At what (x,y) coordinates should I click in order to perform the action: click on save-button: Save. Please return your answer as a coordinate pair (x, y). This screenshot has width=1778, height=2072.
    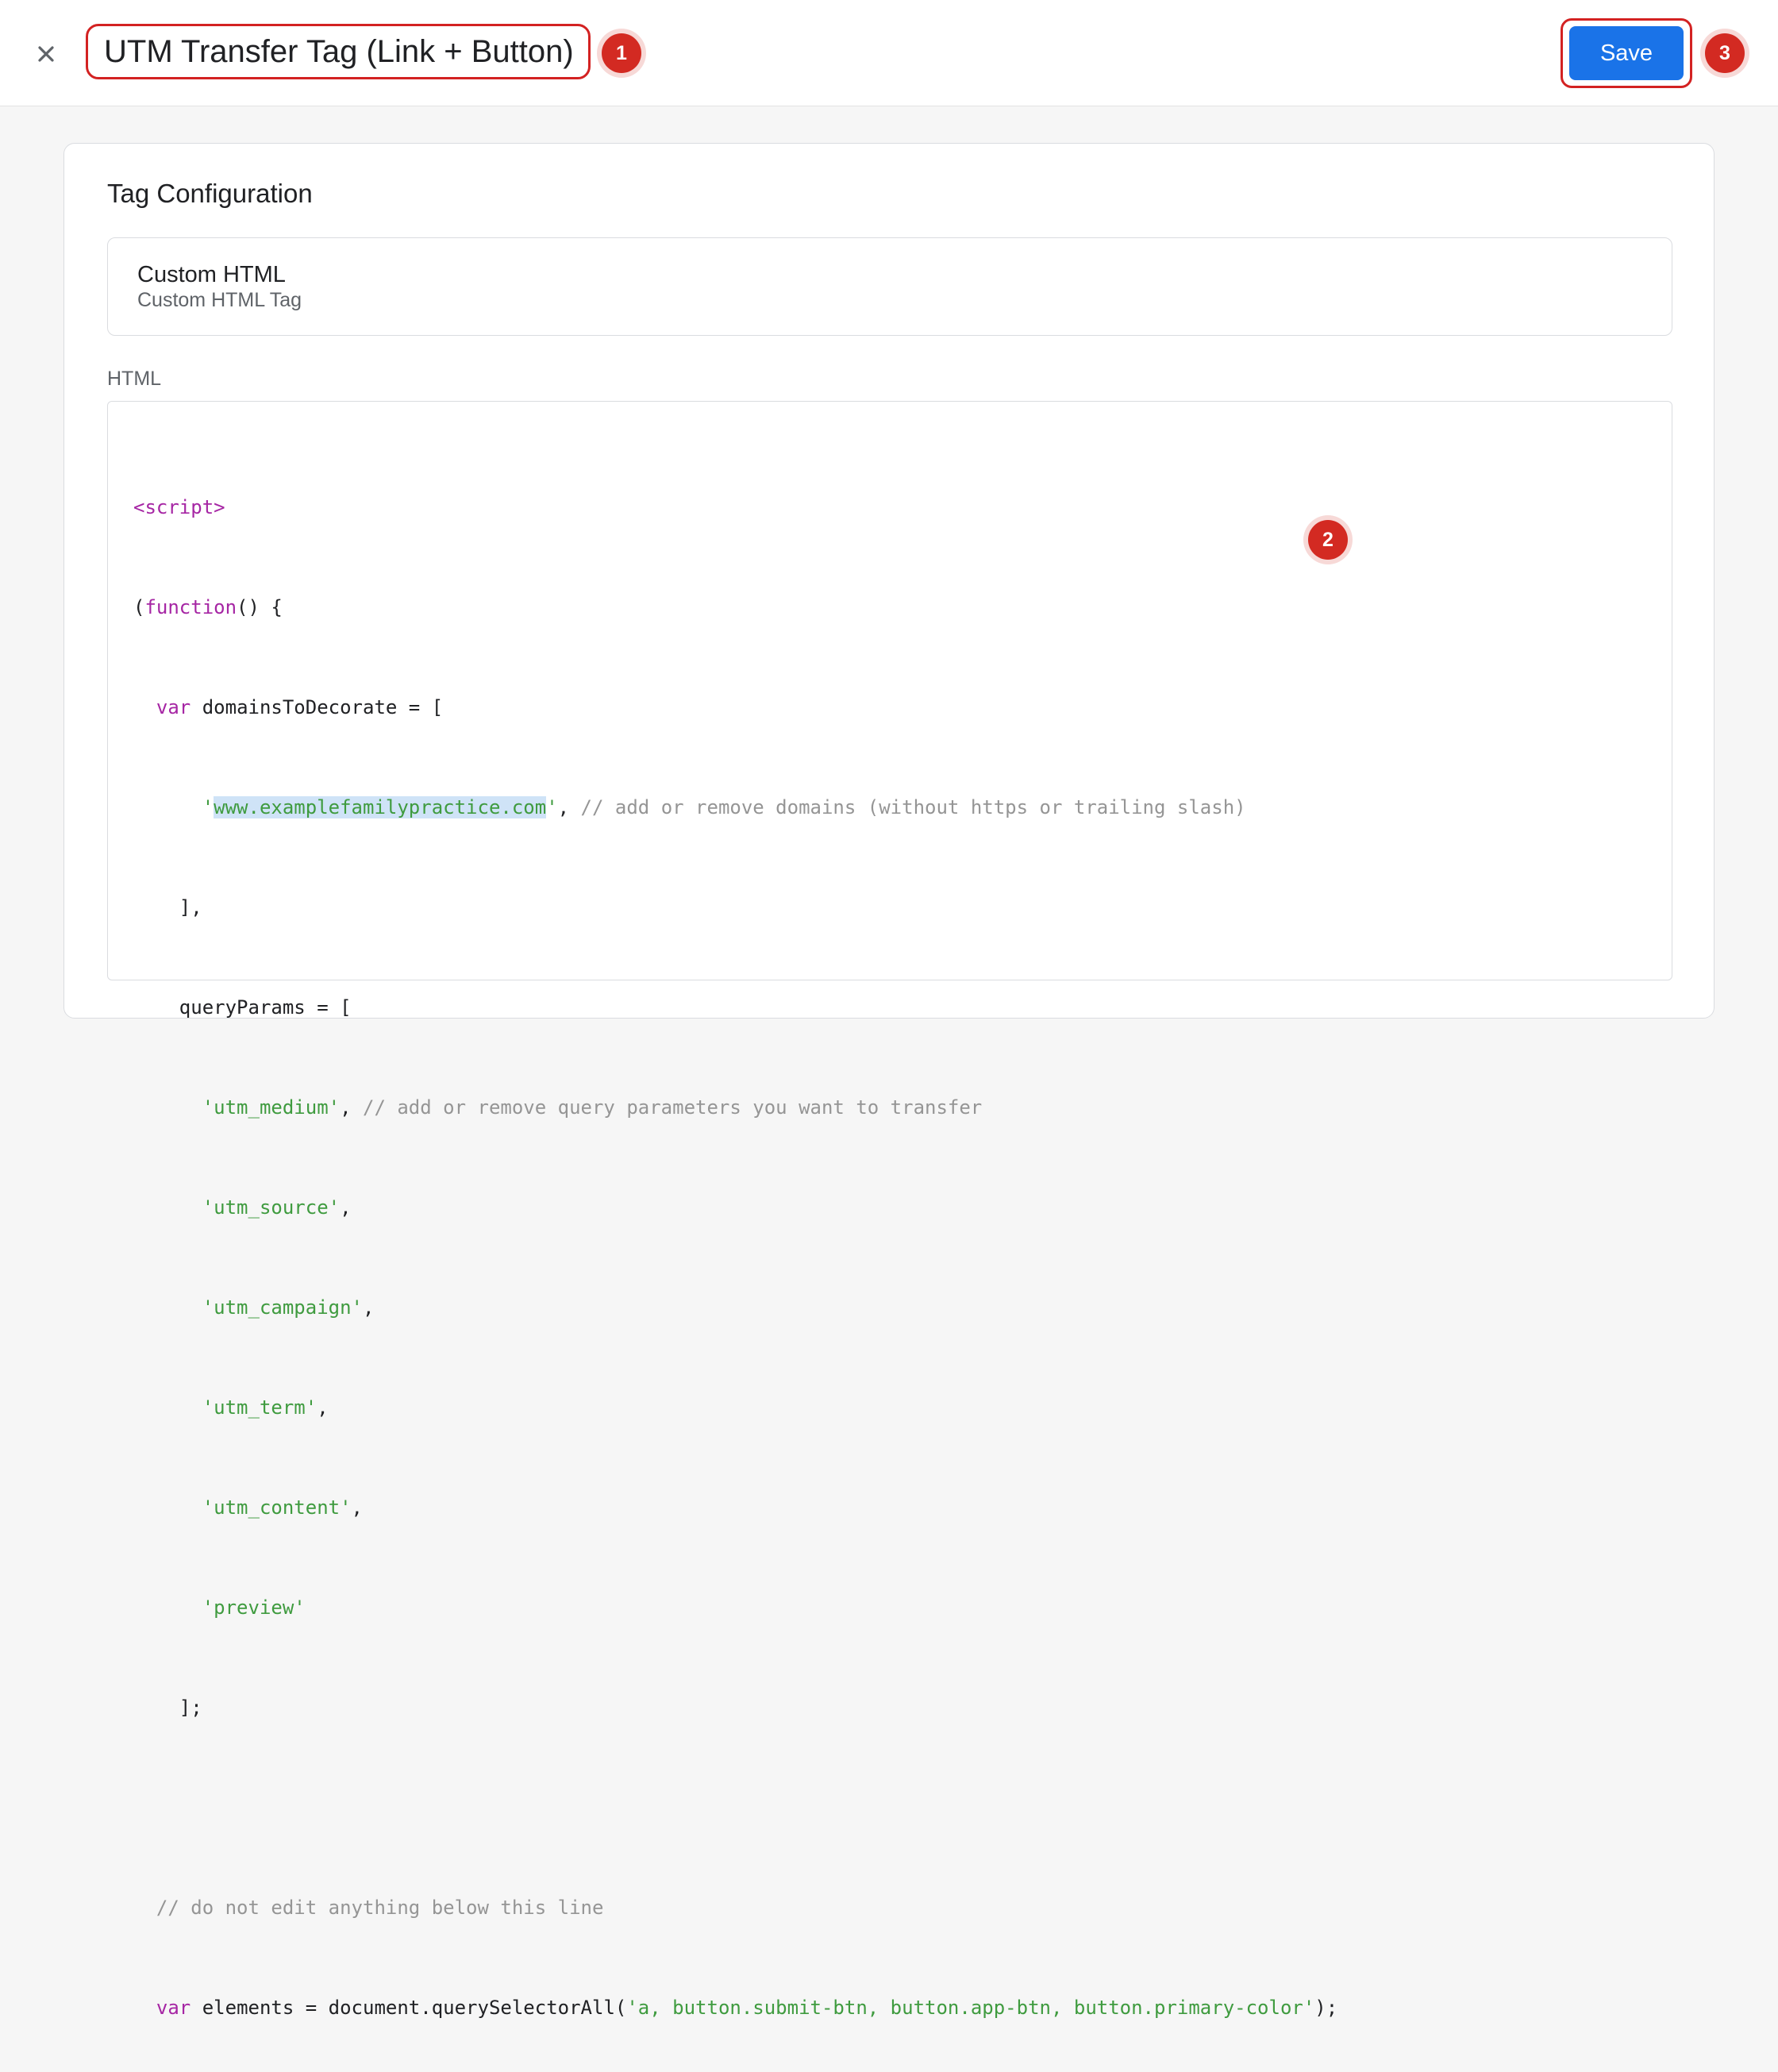
    Looking at the image, I should click on (1626, 53).